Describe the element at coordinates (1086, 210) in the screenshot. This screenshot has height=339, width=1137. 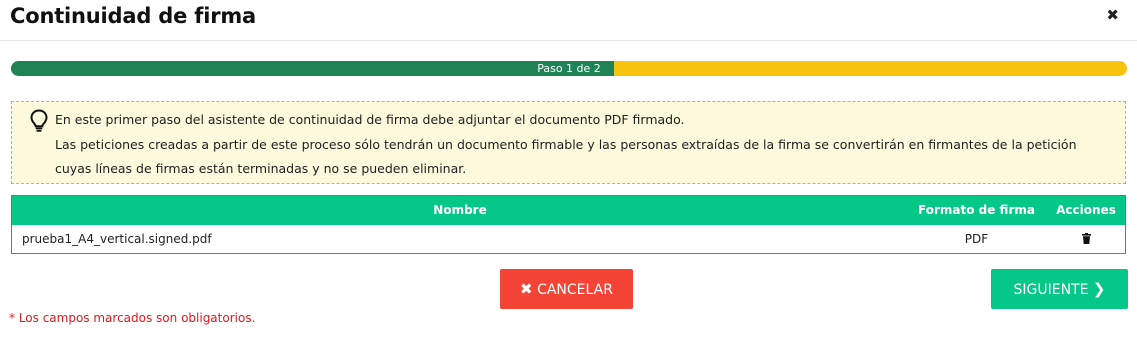
I see `column-header-actions: Acciones` at that location.